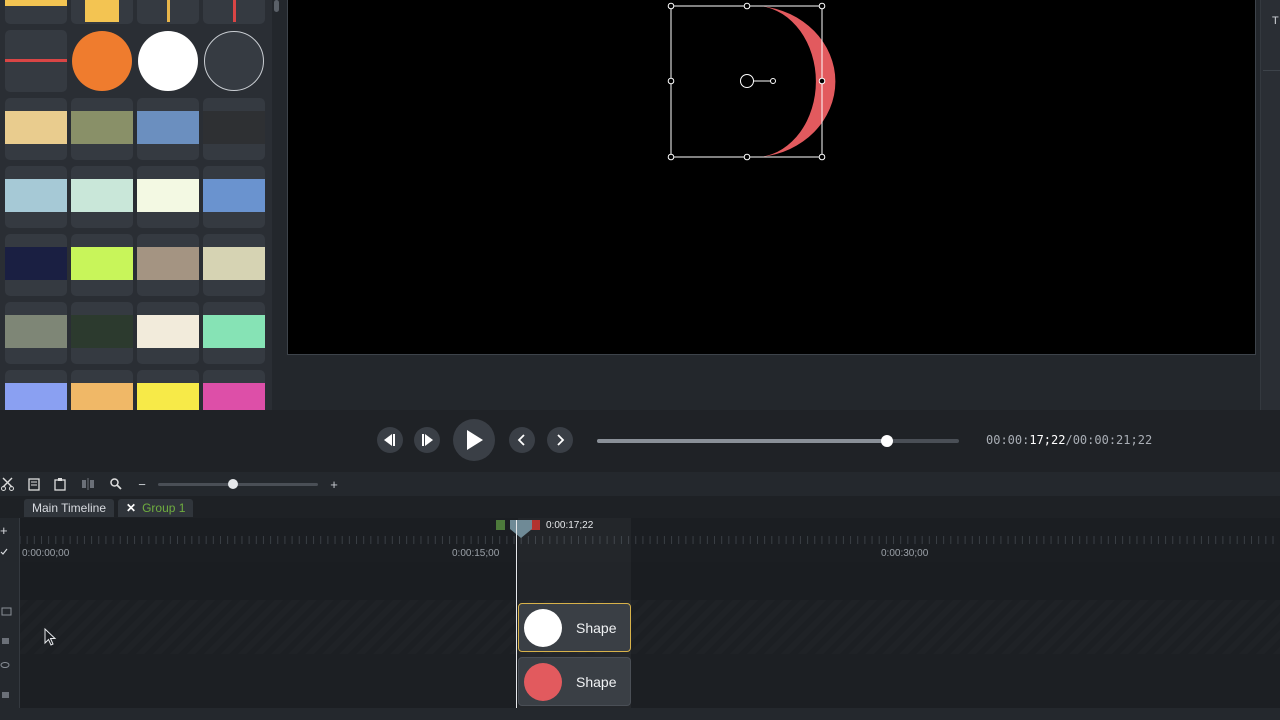 This screenshot has width=1280, height=720. Describe the element at coordinates (535, 525) in the screenshot. I see `out-point-marker` at that location.